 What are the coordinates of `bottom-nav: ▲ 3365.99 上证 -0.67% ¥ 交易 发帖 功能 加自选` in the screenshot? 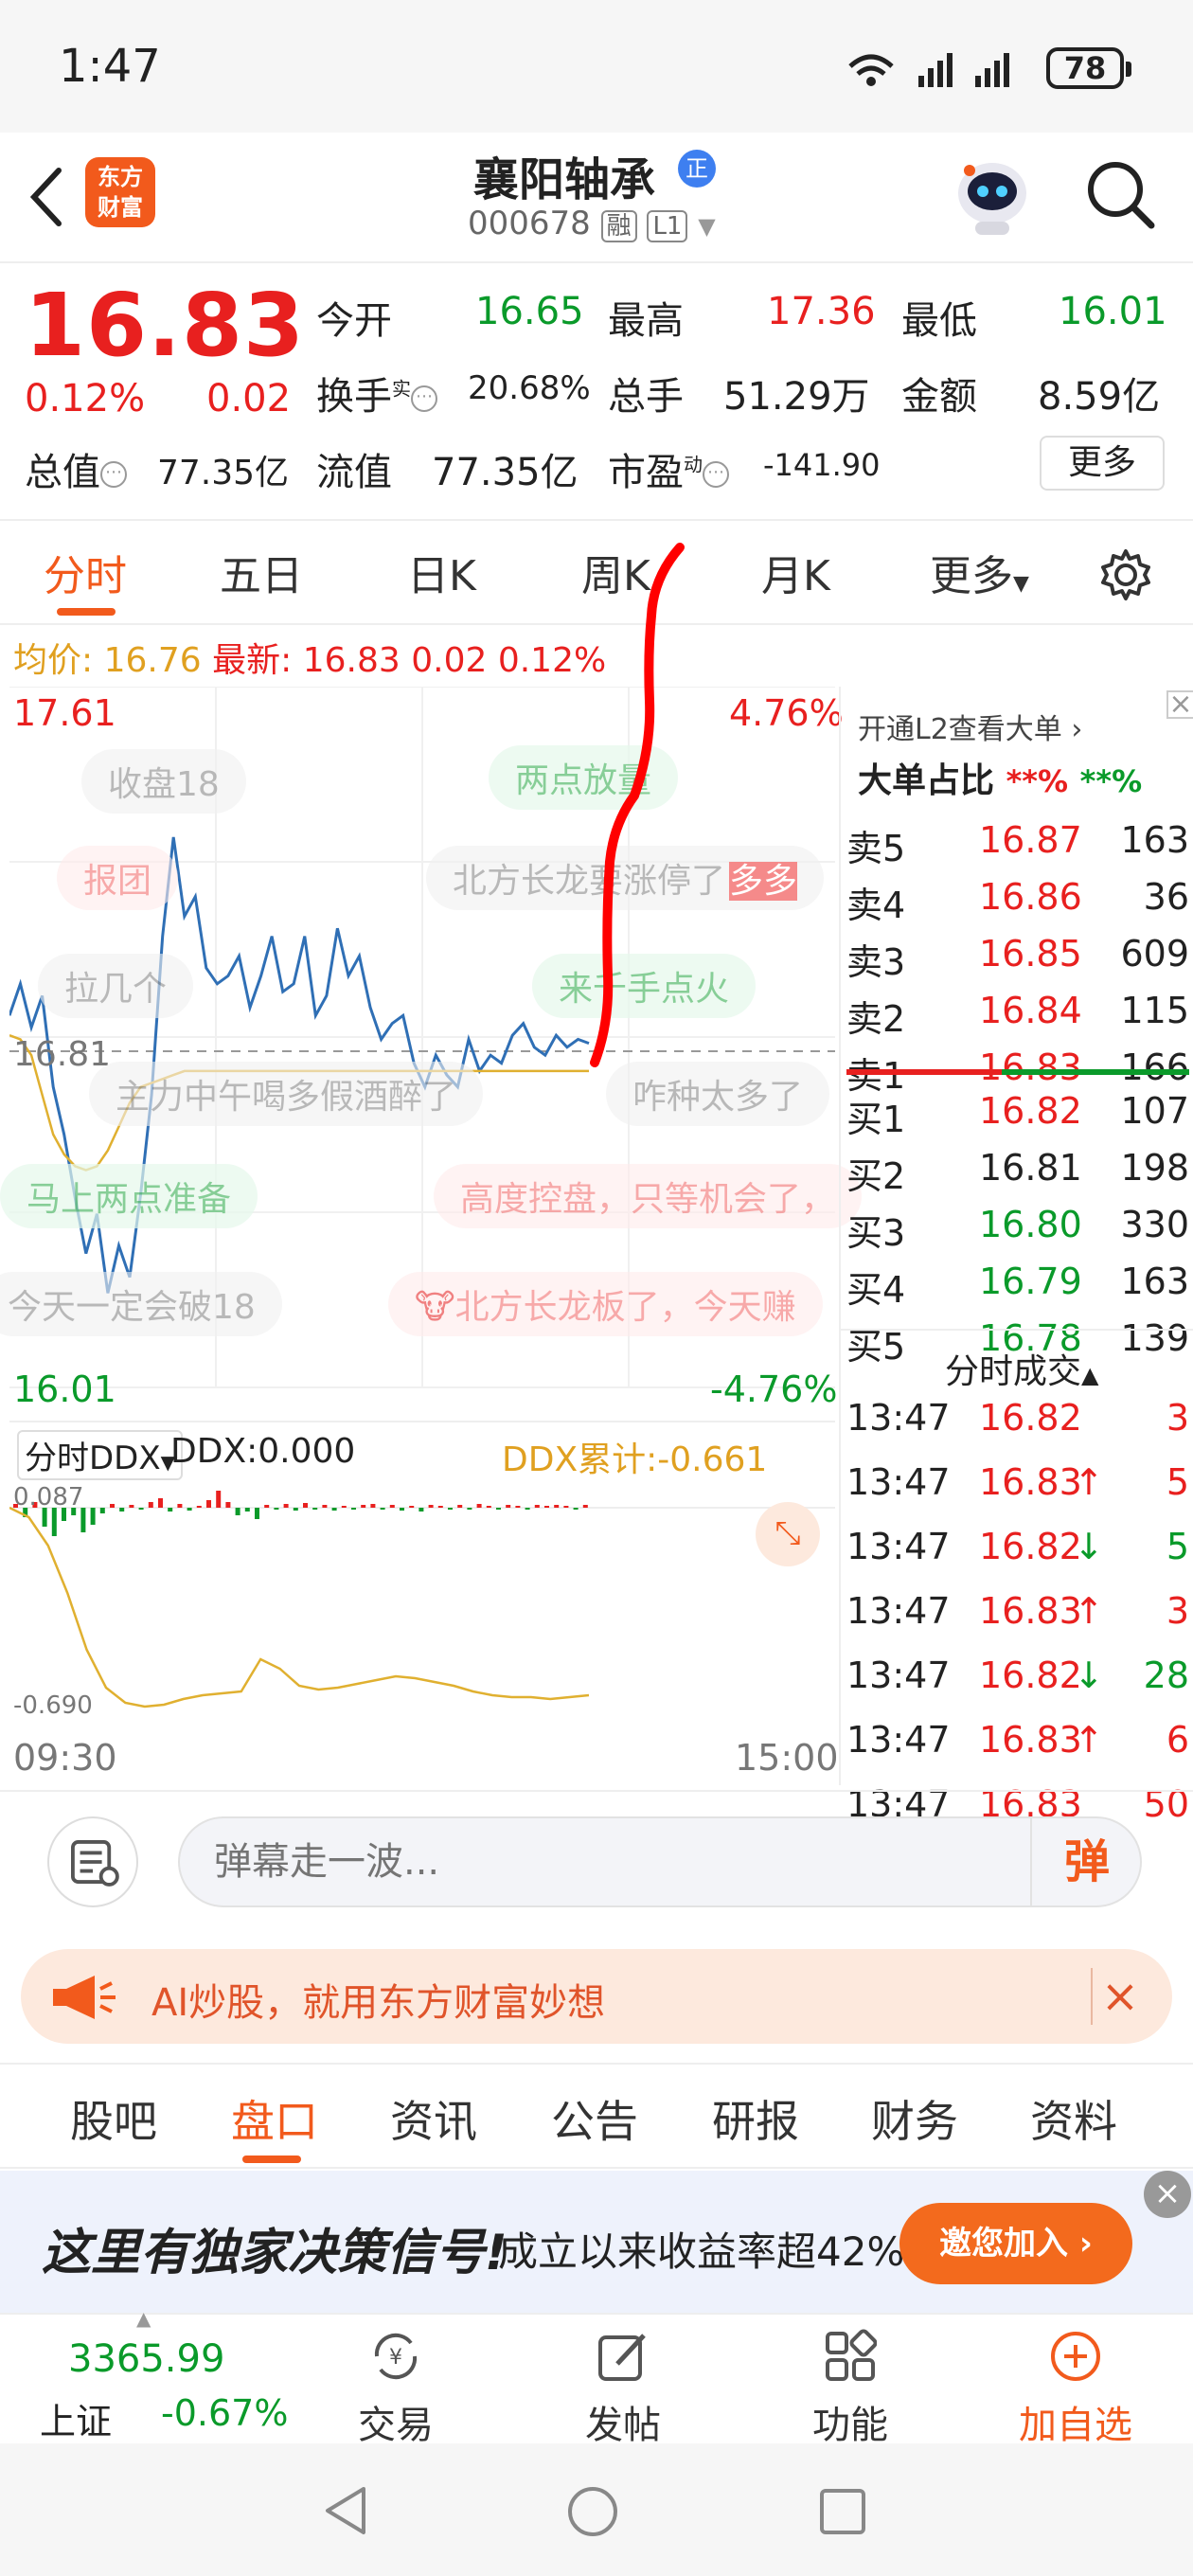 It's located at (596, 2377).